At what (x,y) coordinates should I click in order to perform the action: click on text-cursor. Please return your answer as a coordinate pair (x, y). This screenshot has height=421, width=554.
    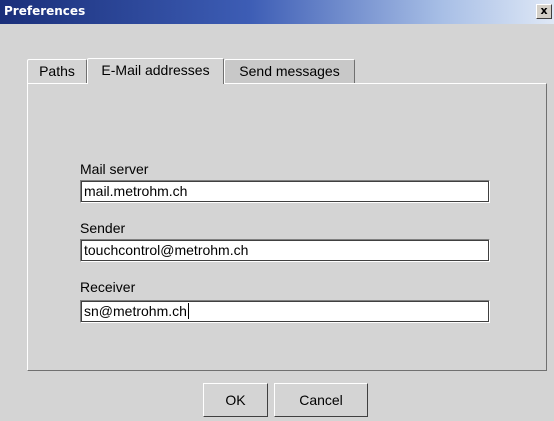
    Looking at the image, I should click on (188, 311).